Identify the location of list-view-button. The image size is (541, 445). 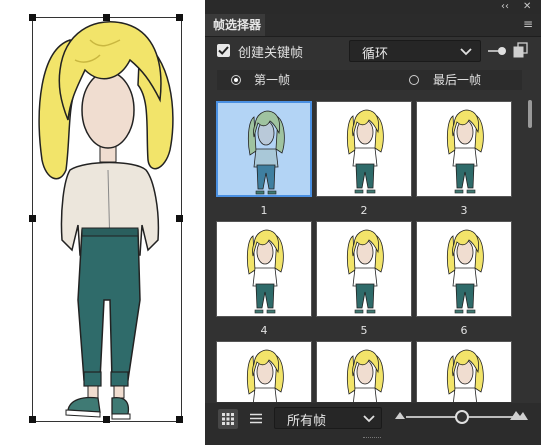
(256, 419).